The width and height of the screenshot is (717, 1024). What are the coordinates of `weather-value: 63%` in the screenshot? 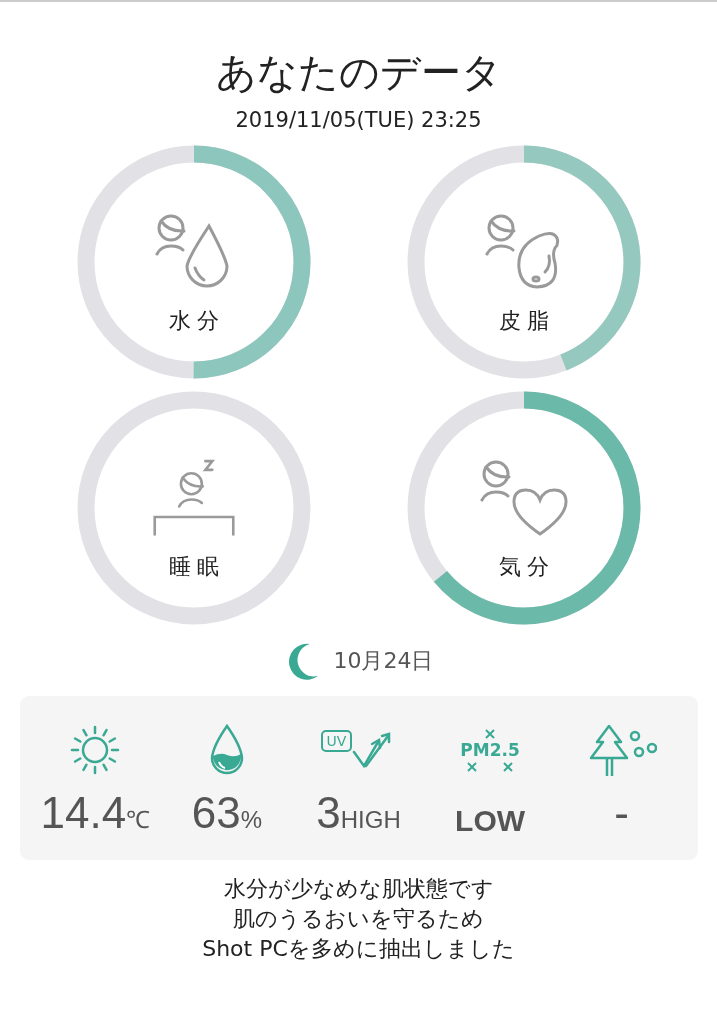 It's located at (227, 813).